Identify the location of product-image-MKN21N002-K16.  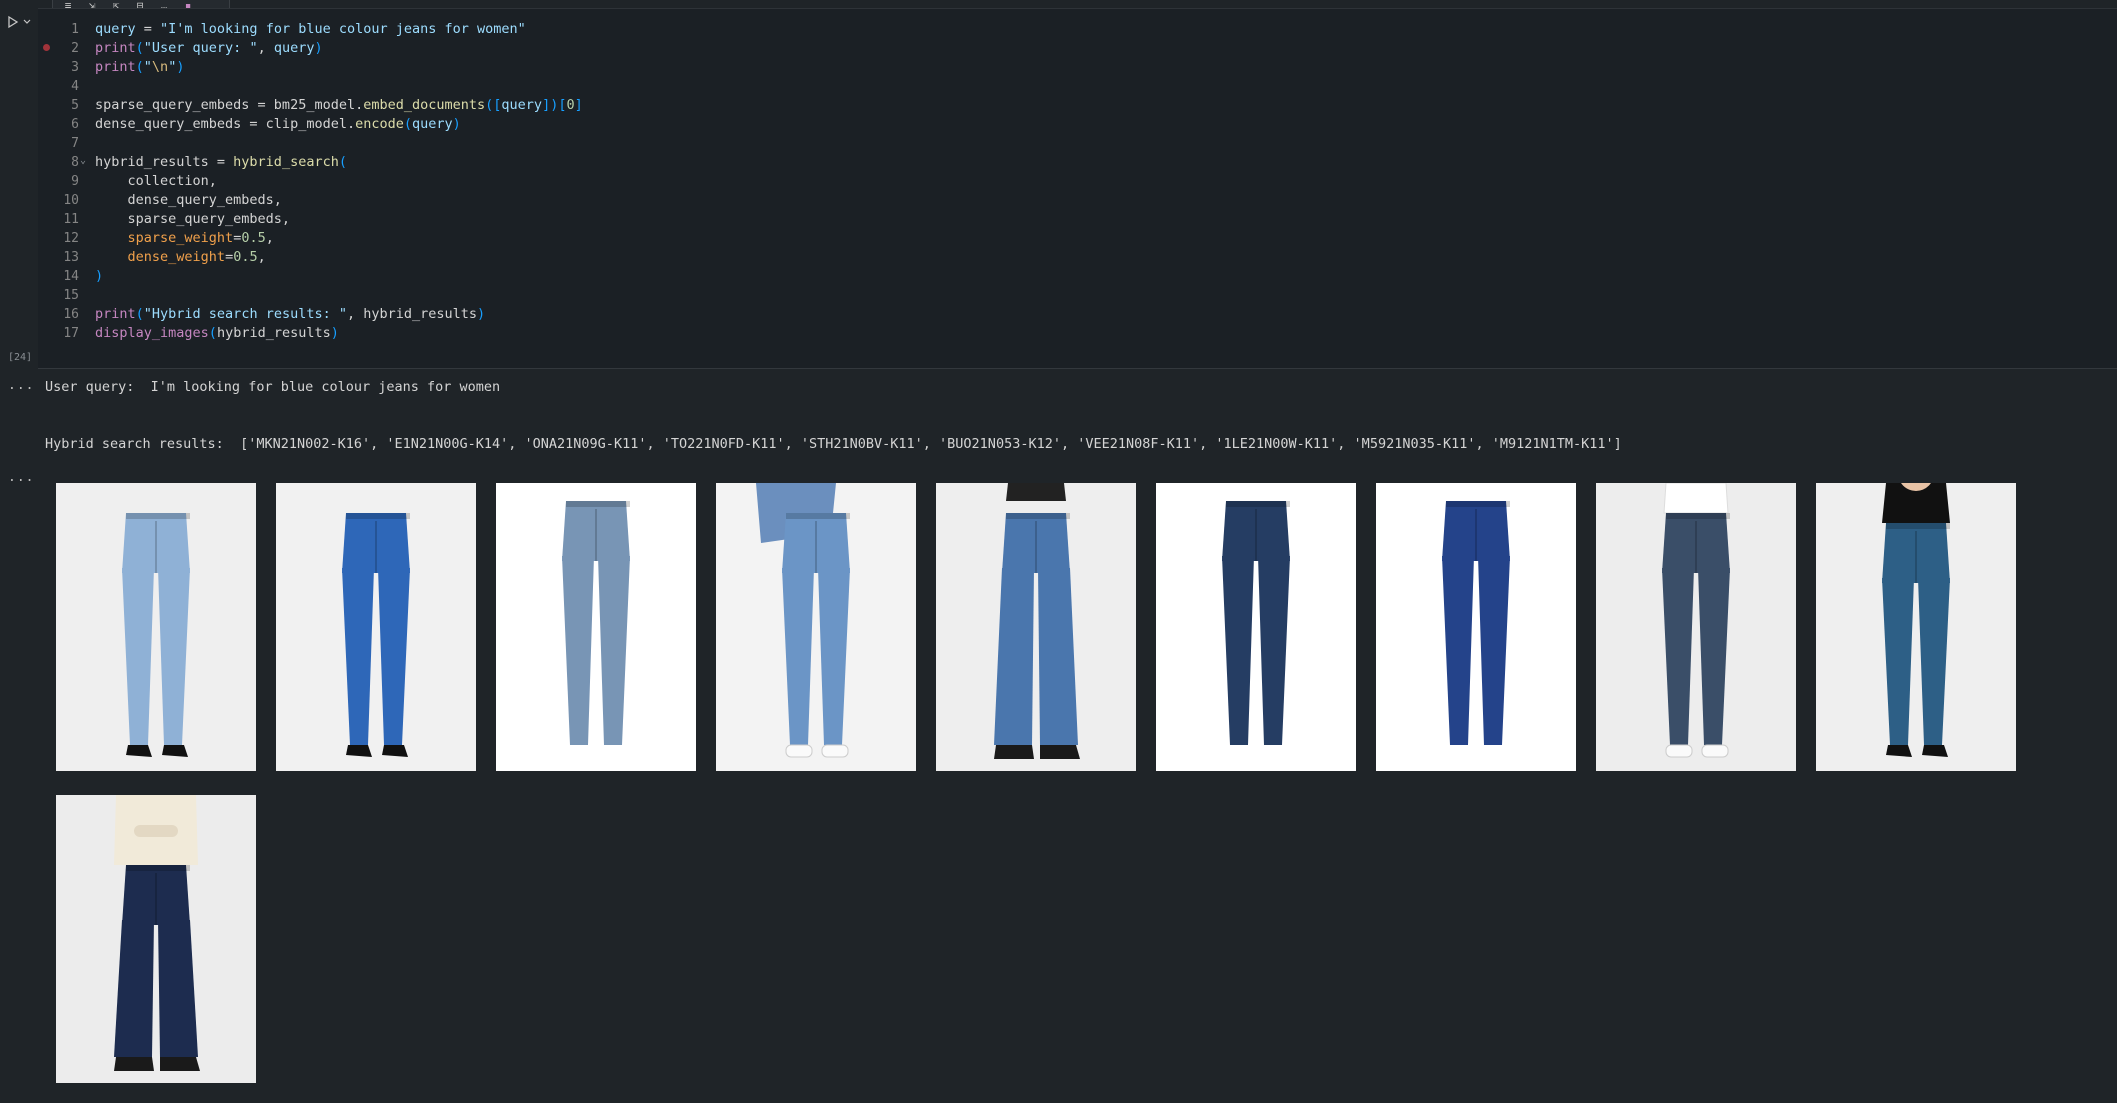
(156, 627).